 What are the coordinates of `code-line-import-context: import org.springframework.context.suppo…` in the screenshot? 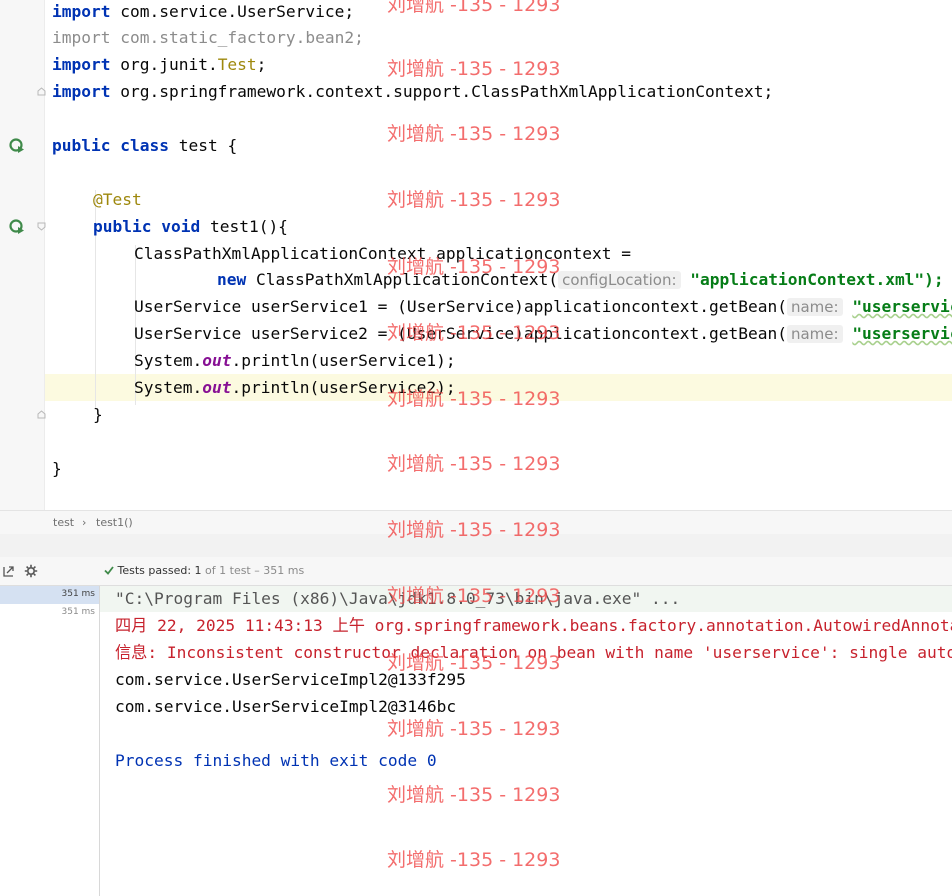 It's located at (412, 92).